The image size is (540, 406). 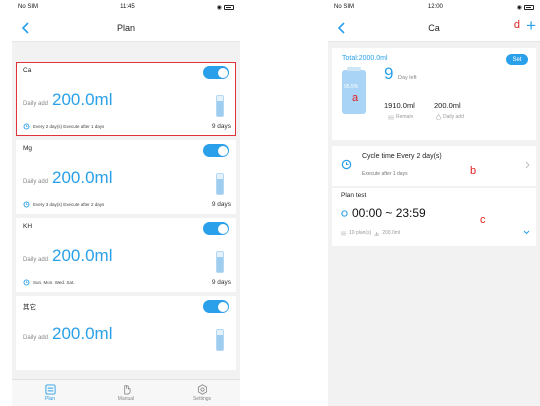 What do you see at coordinates (27, 70) in the screenshot?
I see `plan-name: Ca` at bounding box center [27, 70].